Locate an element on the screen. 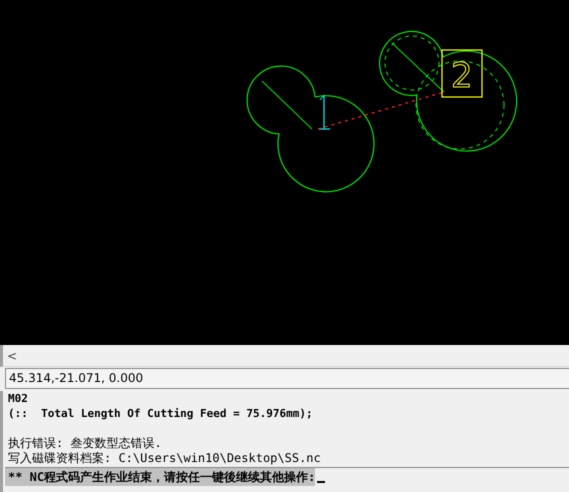  console-line: M02 is located at coordinates (18, 398).